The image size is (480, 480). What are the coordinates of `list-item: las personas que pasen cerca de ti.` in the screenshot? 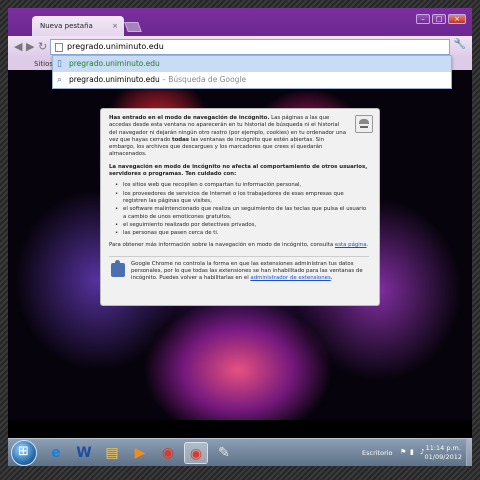 It's located at (242, 234).